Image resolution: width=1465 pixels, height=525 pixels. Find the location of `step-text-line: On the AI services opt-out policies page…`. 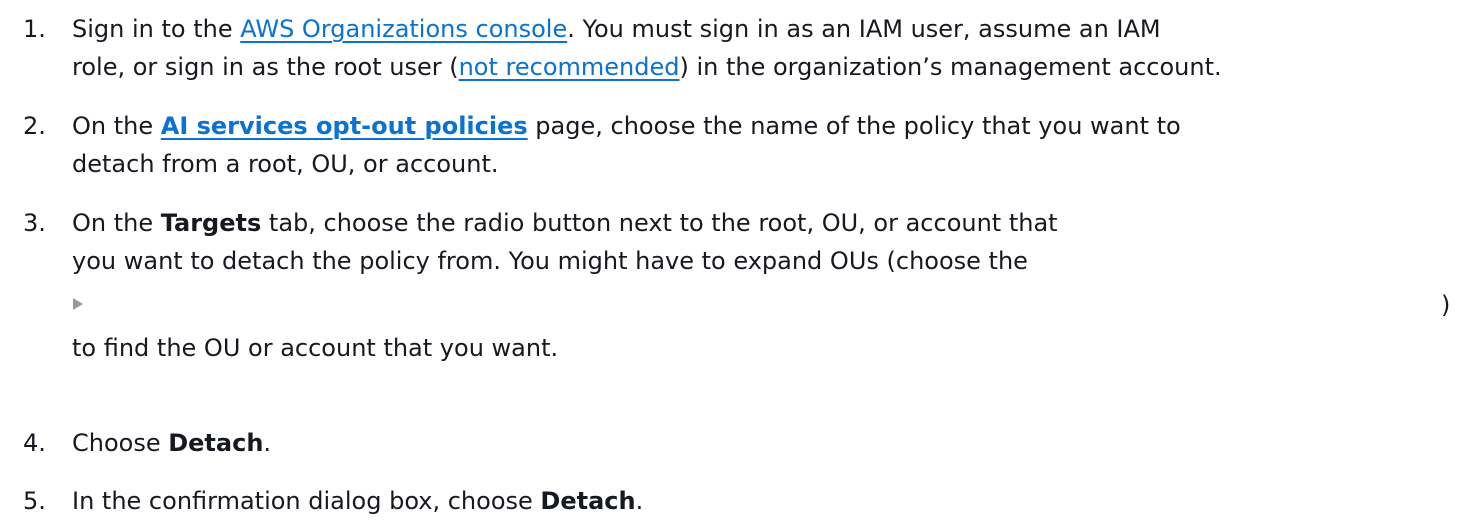

step-text-line: On the AI services opt-out policies page… is located at coordinates (626, 126).